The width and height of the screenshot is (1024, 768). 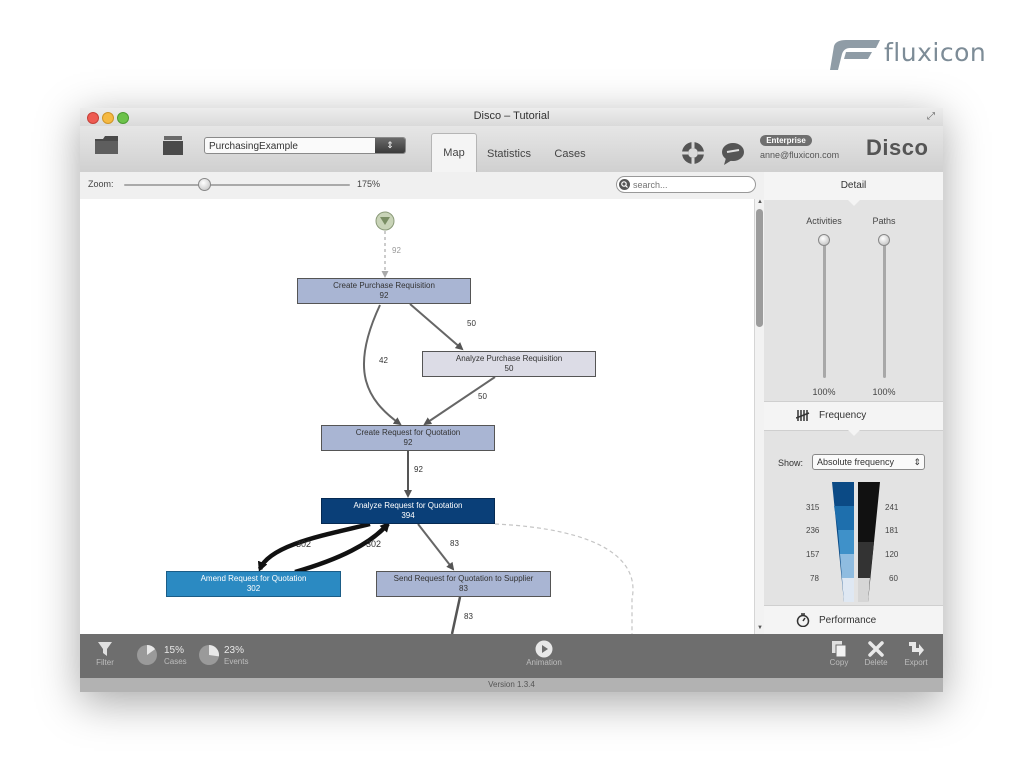 What do you see at coordinates (916, 653) in the screenshot?
I see `export-button: Export` at bounding box center [916, 653].